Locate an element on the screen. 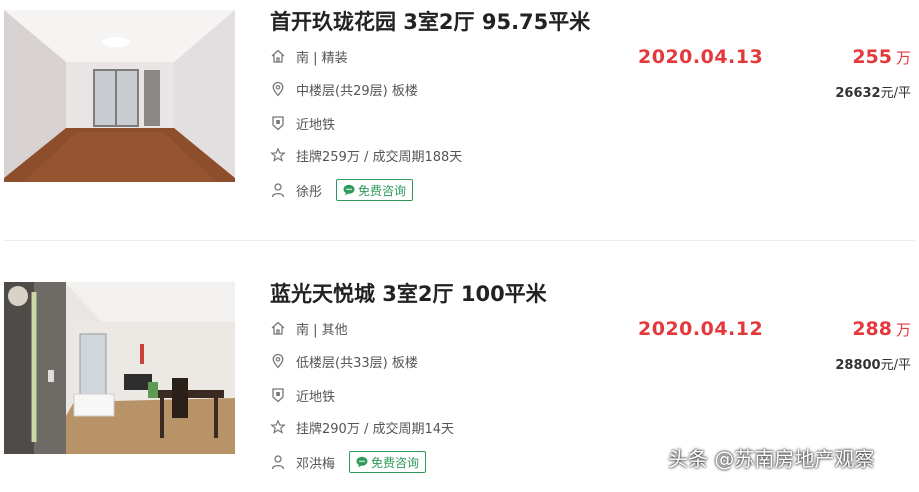 The height and width of the screenshot is (492, 919). listing-cycle-row: 挂牌259万 / 成交周期188天 is located at coordinates (366, 155).